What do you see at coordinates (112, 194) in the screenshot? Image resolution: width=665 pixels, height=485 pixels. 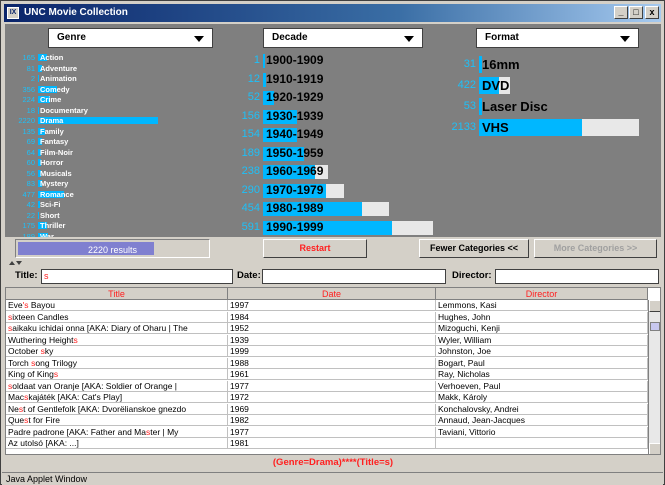 I see `genre-row: 477 Romance` at bounding box center [112, 194].